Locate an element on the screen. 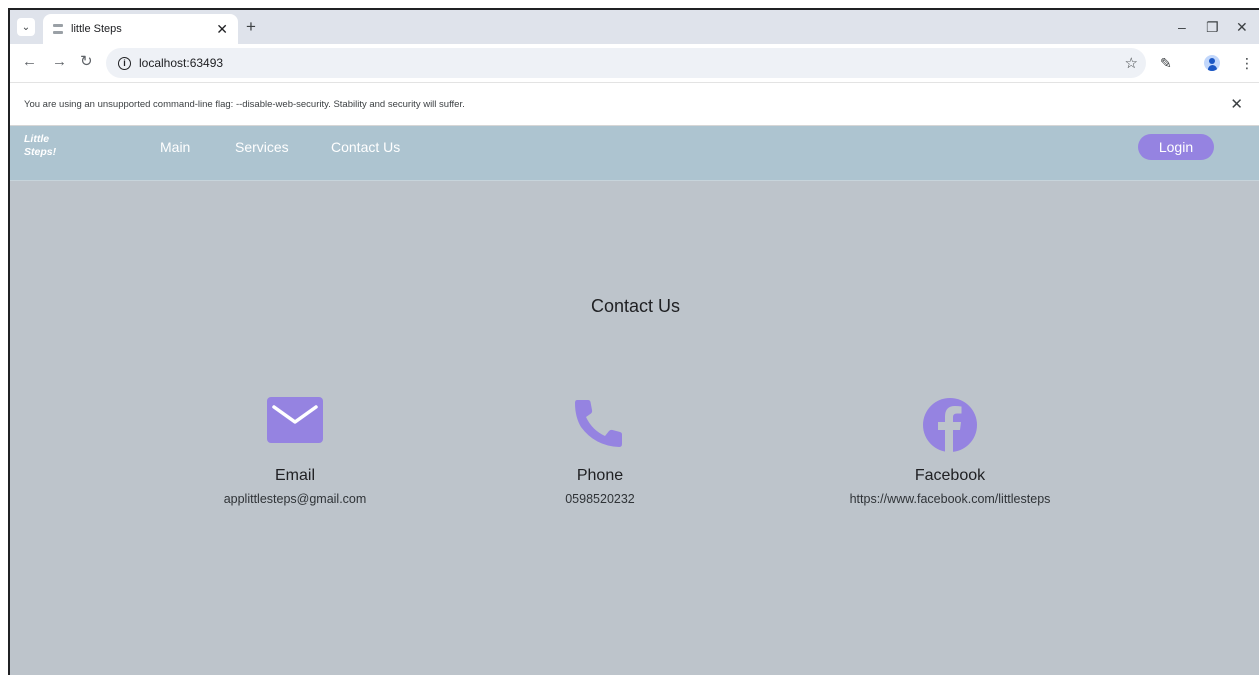 The height and width of the screenshot is (675, 1259). favicon-icon is located at coordinates (58, 29).